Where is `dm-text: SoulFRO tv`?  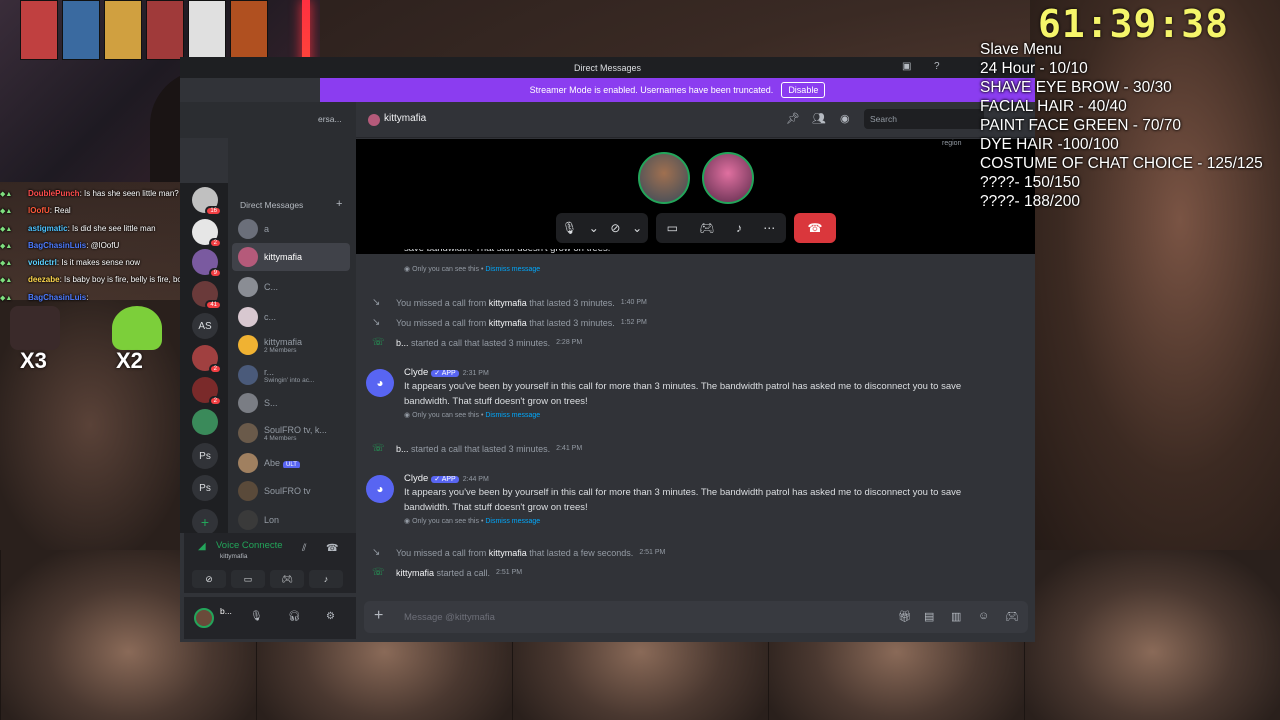
dm-text: SoulFRO tv is located at coordinates (287, 491).